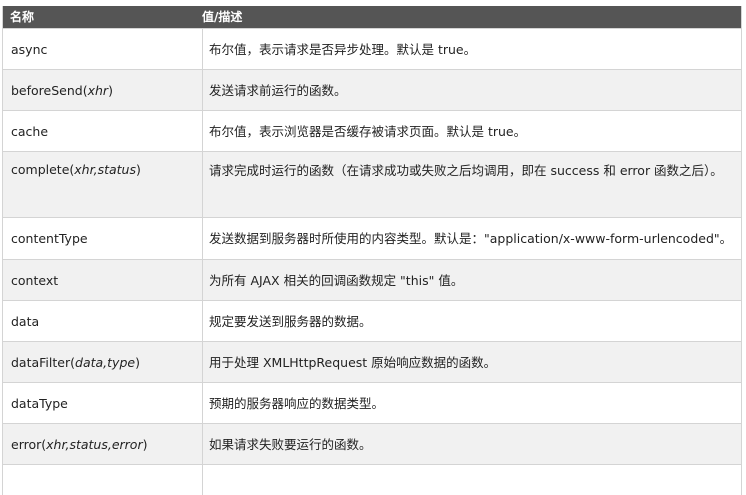  Describe the element at coordinates (103, 321) in the screenshot. I see `row-name: data` at that location.